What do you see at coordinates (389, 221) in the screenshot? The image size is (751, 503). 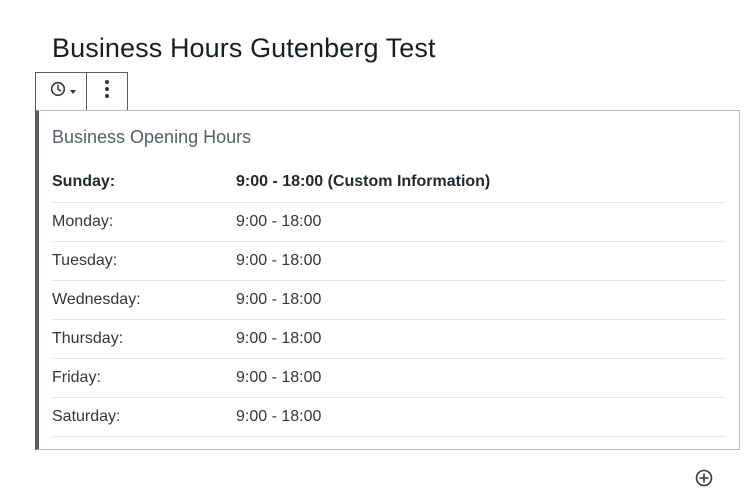 I see `hours-row: Monday: 9:00 - 18:00` at bounding box center [389, 221].